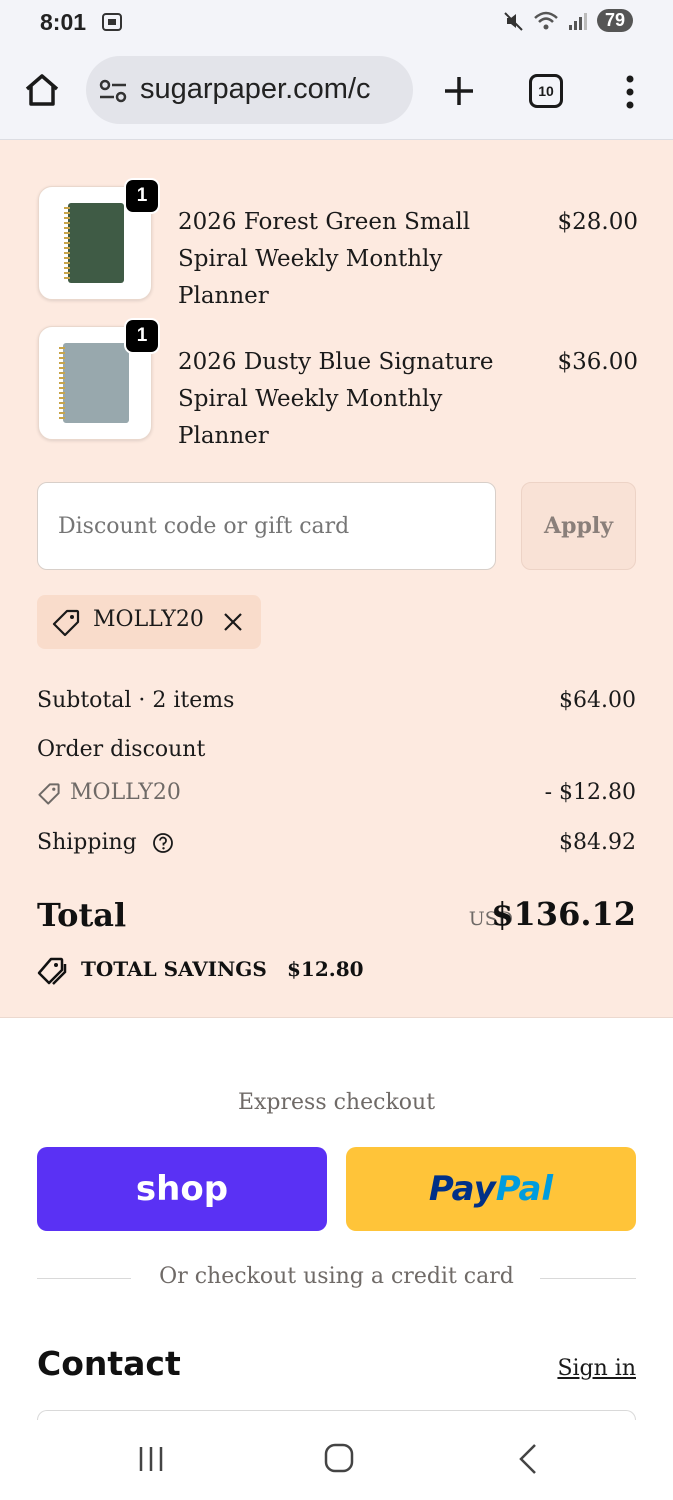  Describe the element at coordinates (339, 1458) in the screenshot. I see `home-nav-icon` at that location.